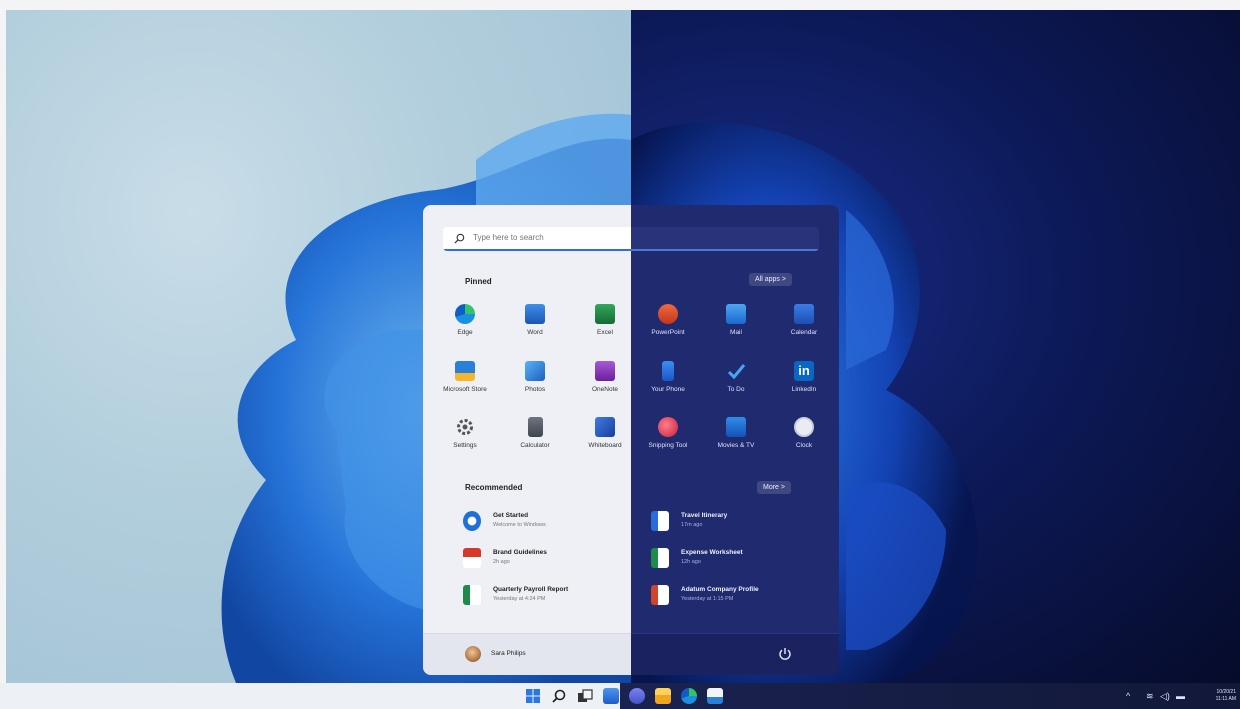 Image resolution: width=1240 pixels, height=709 pixels. I want to click on movies-icon, so click(736, 427).